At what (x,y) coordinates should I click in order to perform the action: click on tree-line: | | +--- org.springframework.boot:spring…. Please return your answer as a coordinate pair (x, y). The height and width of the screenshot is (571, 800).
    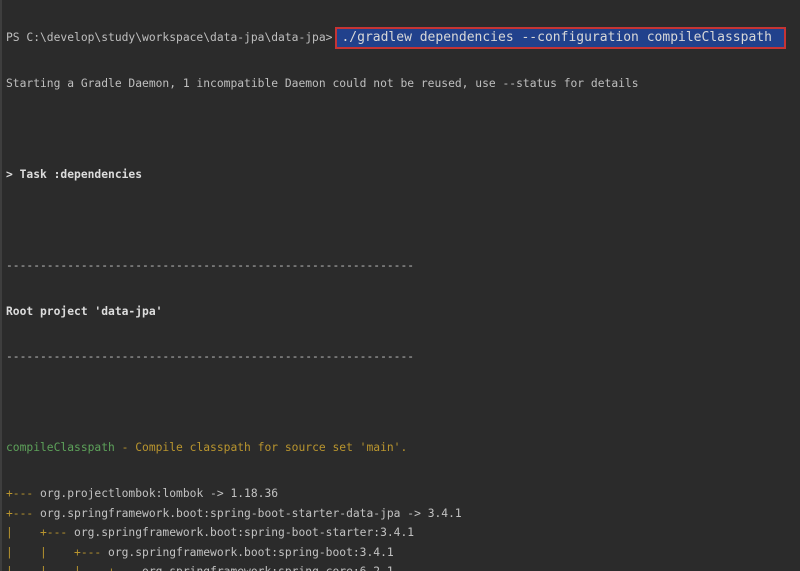
    Looking at the image, I should click on (403, 553).